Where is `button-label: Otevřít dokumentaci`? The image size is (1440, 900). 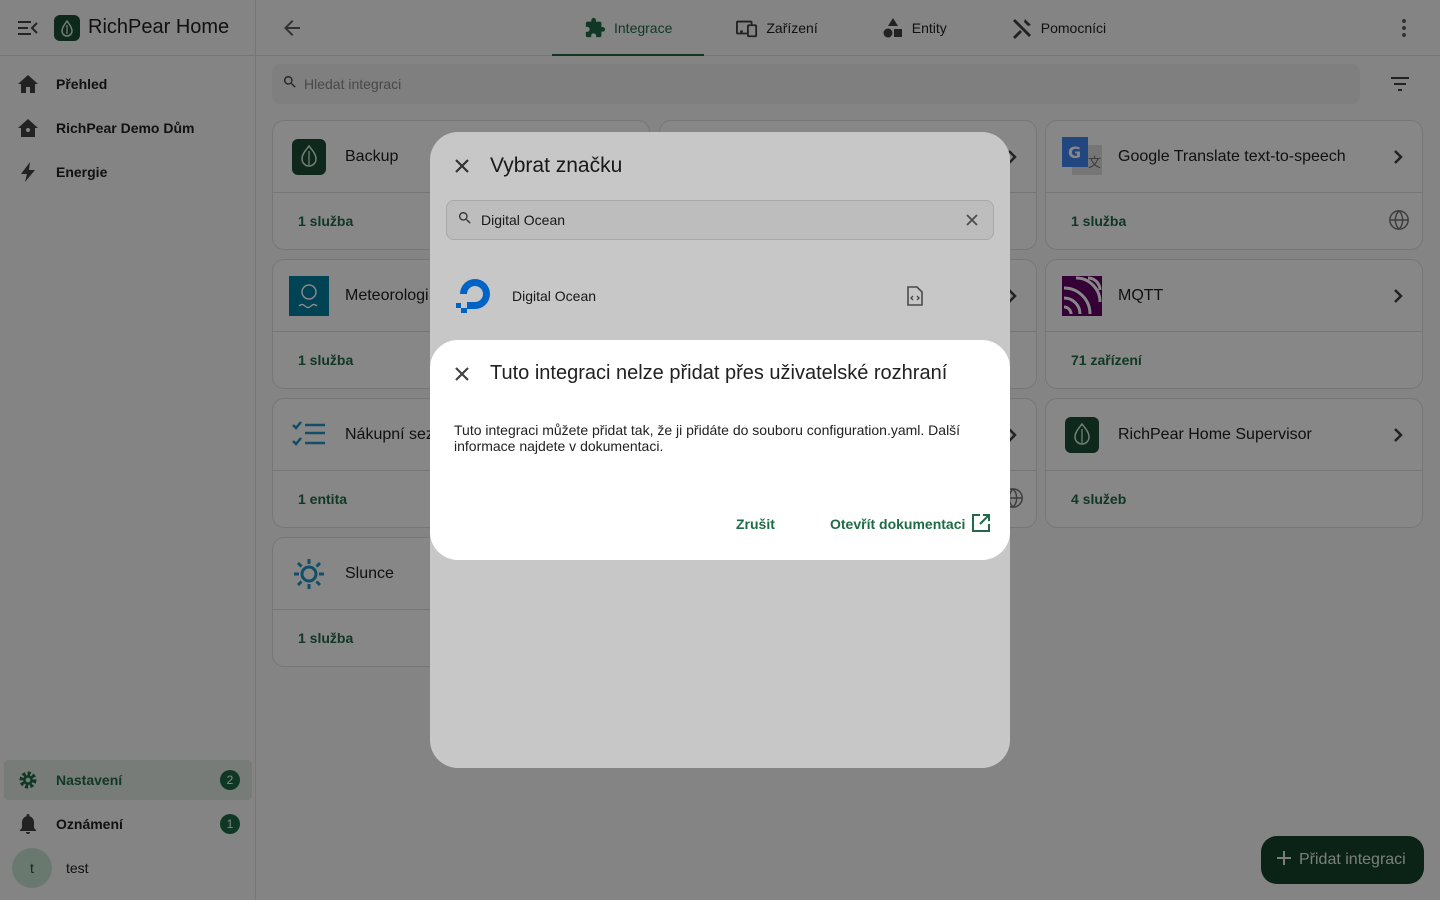 button-label: Otevřít dokumentaci is located at coordinates (898, 524).